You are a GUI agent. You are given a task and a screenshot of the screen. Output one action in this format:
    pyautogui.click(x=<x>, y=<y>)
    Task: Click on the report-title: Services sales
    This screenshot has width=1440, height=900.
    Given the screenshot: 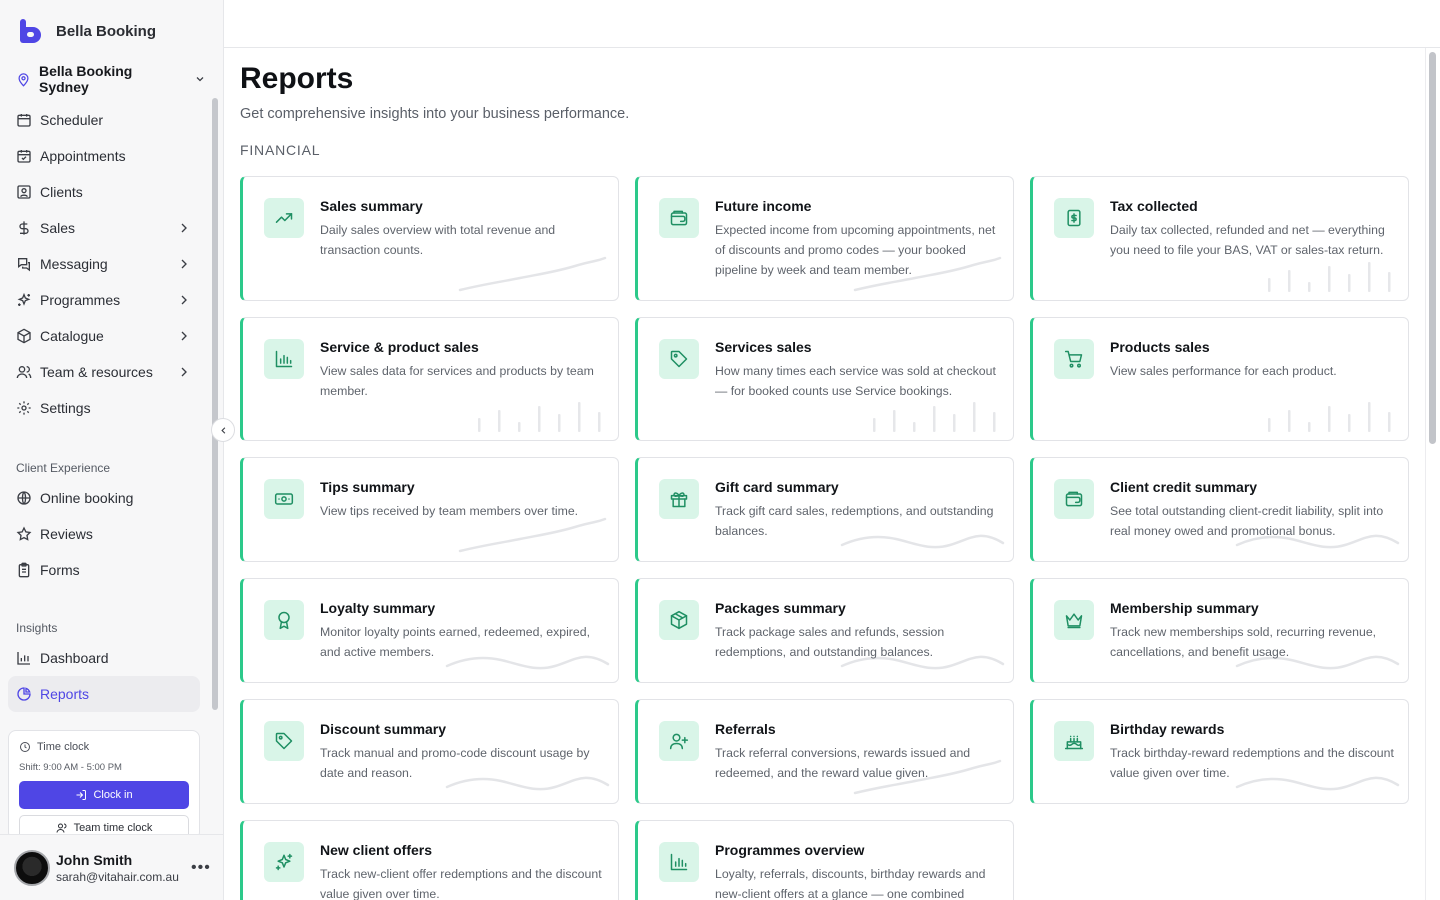 What is the action you would take?
    pyautogui.click(x=763, y=347)
    